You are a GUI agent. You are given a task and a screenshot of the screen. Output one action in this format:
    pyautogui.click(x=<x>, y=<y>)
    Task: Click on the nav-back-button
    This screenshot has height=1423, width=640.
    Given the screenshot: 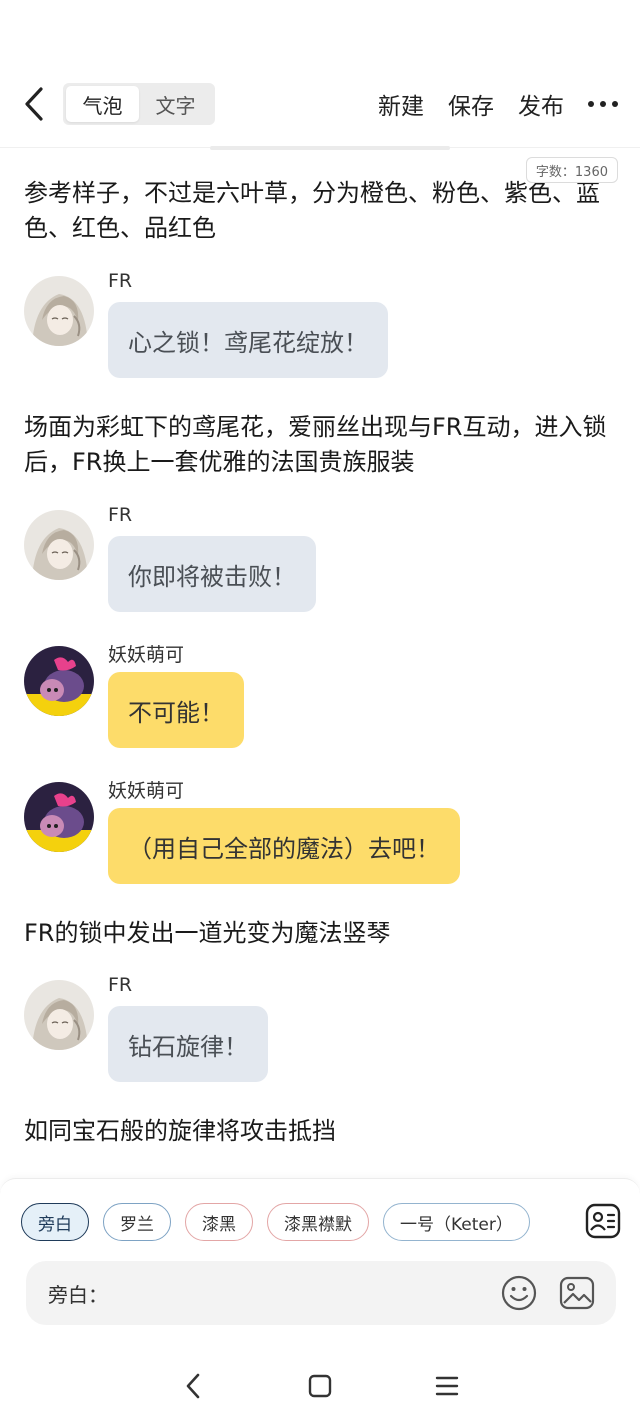 What is the action you would take?
    pyautogui.click(x=193, y=1386)
    